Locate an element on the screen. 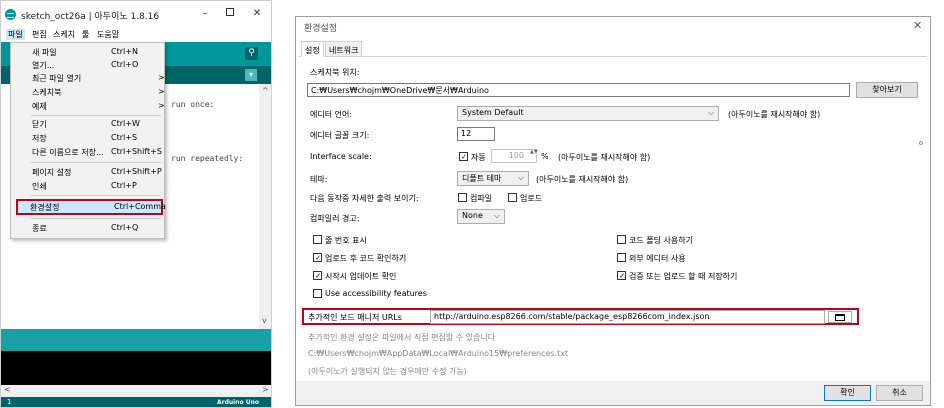 The image size is (944, 408). verbose-output-label: 다음 동작중 자세한 출력 보이기: is located at coordinates (364, 198).